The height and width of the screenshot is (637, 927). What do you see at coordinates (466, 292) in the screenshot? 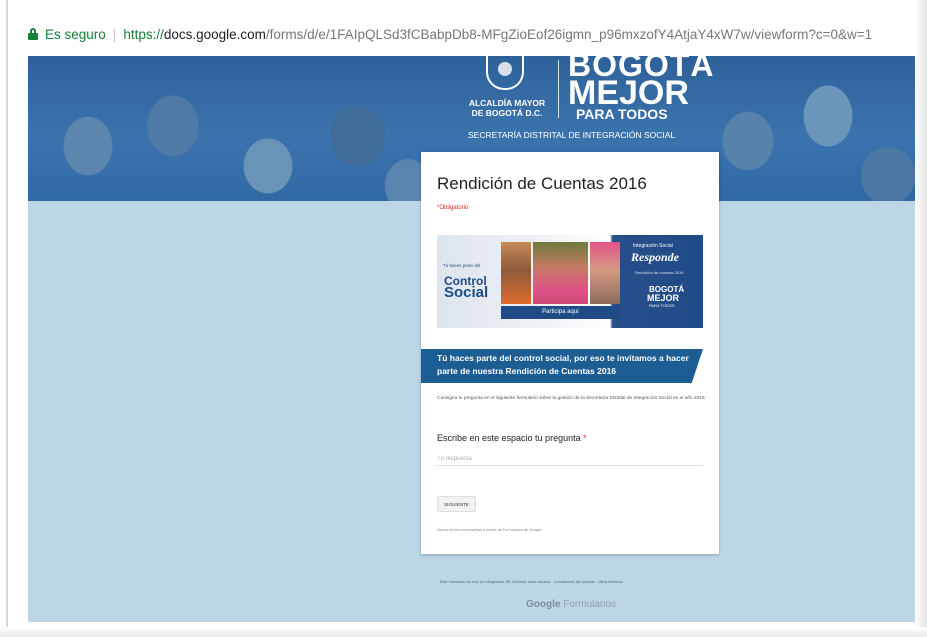
I see `promo-social-text: Social` at bounding box center [466, 292].